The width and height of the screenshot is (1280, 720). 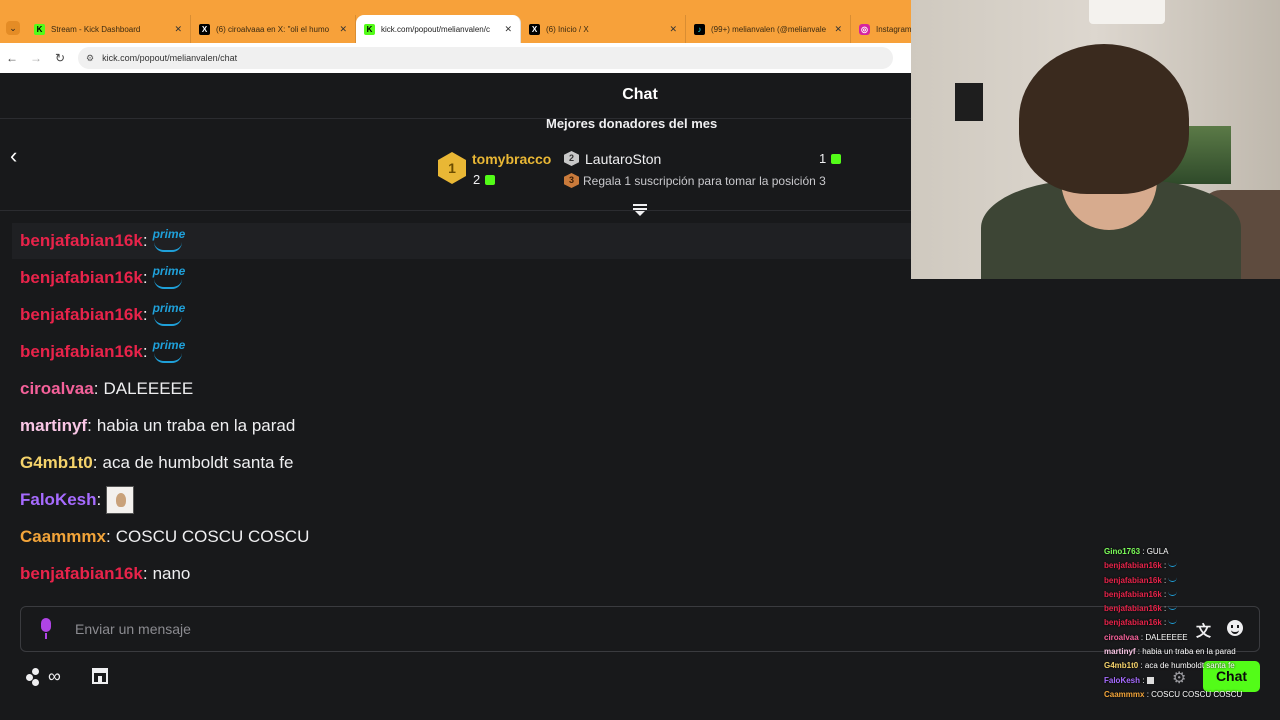 I want to click on browser-tab: X (6) ciroalvaaa en X: "oli el humo ✕, so click(x=273, y=29).